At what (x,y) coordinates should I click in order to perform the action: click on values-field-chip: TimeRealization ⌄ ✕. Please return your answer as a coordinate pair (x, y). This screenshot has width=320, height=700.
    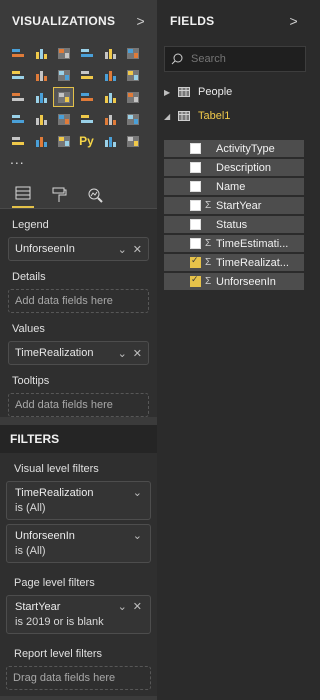
    Looking at the image, I should click on (78, 353).